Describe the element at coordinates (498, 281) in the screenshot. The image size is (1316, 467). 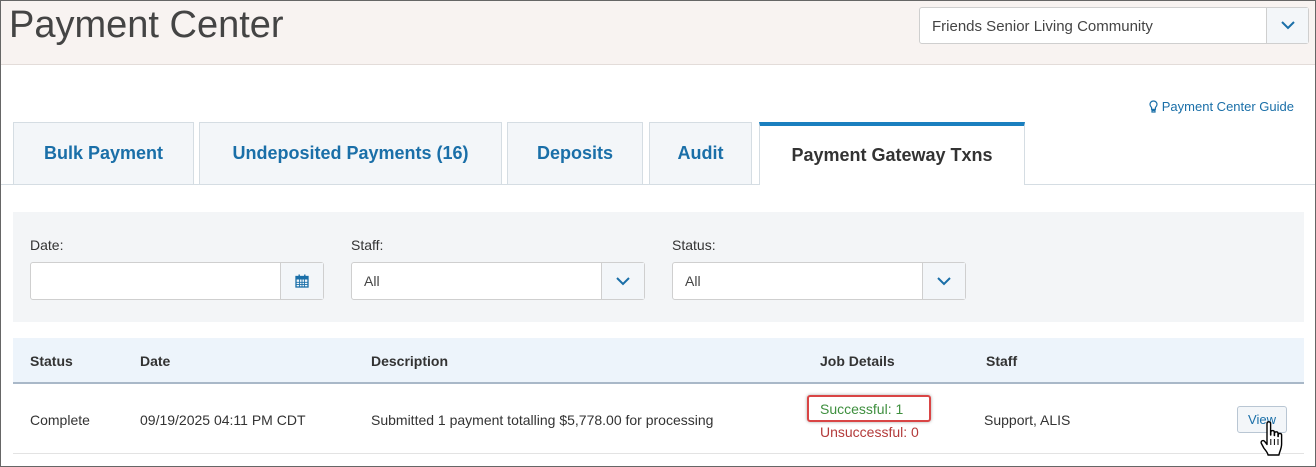
I see `staff-filter-select: All` at that location.